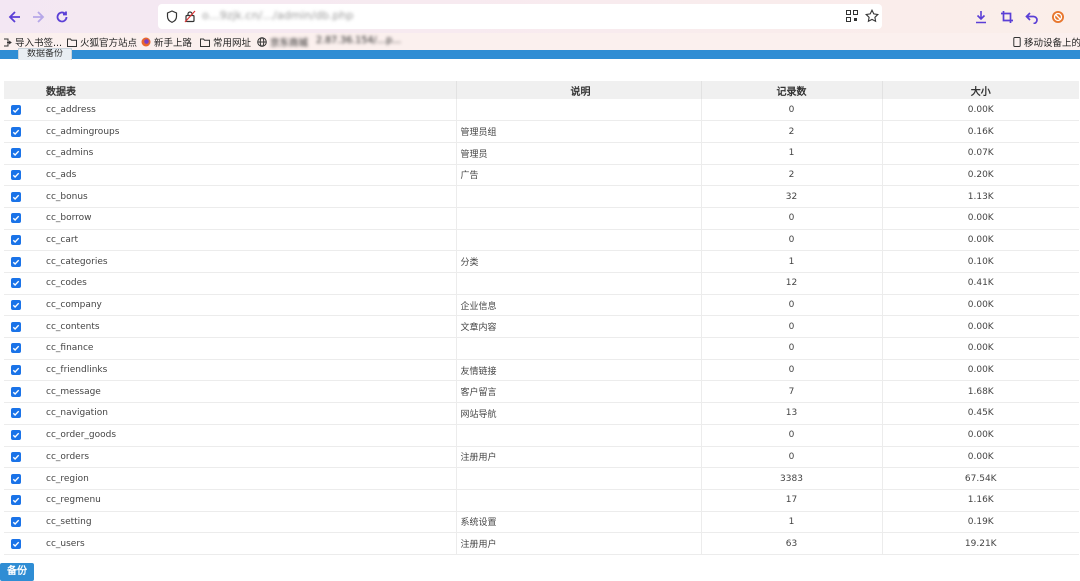 The image size is (1080, 581). I want to click on table-row: cc_message 客户留言 7 1.68K, so click(541, 392).